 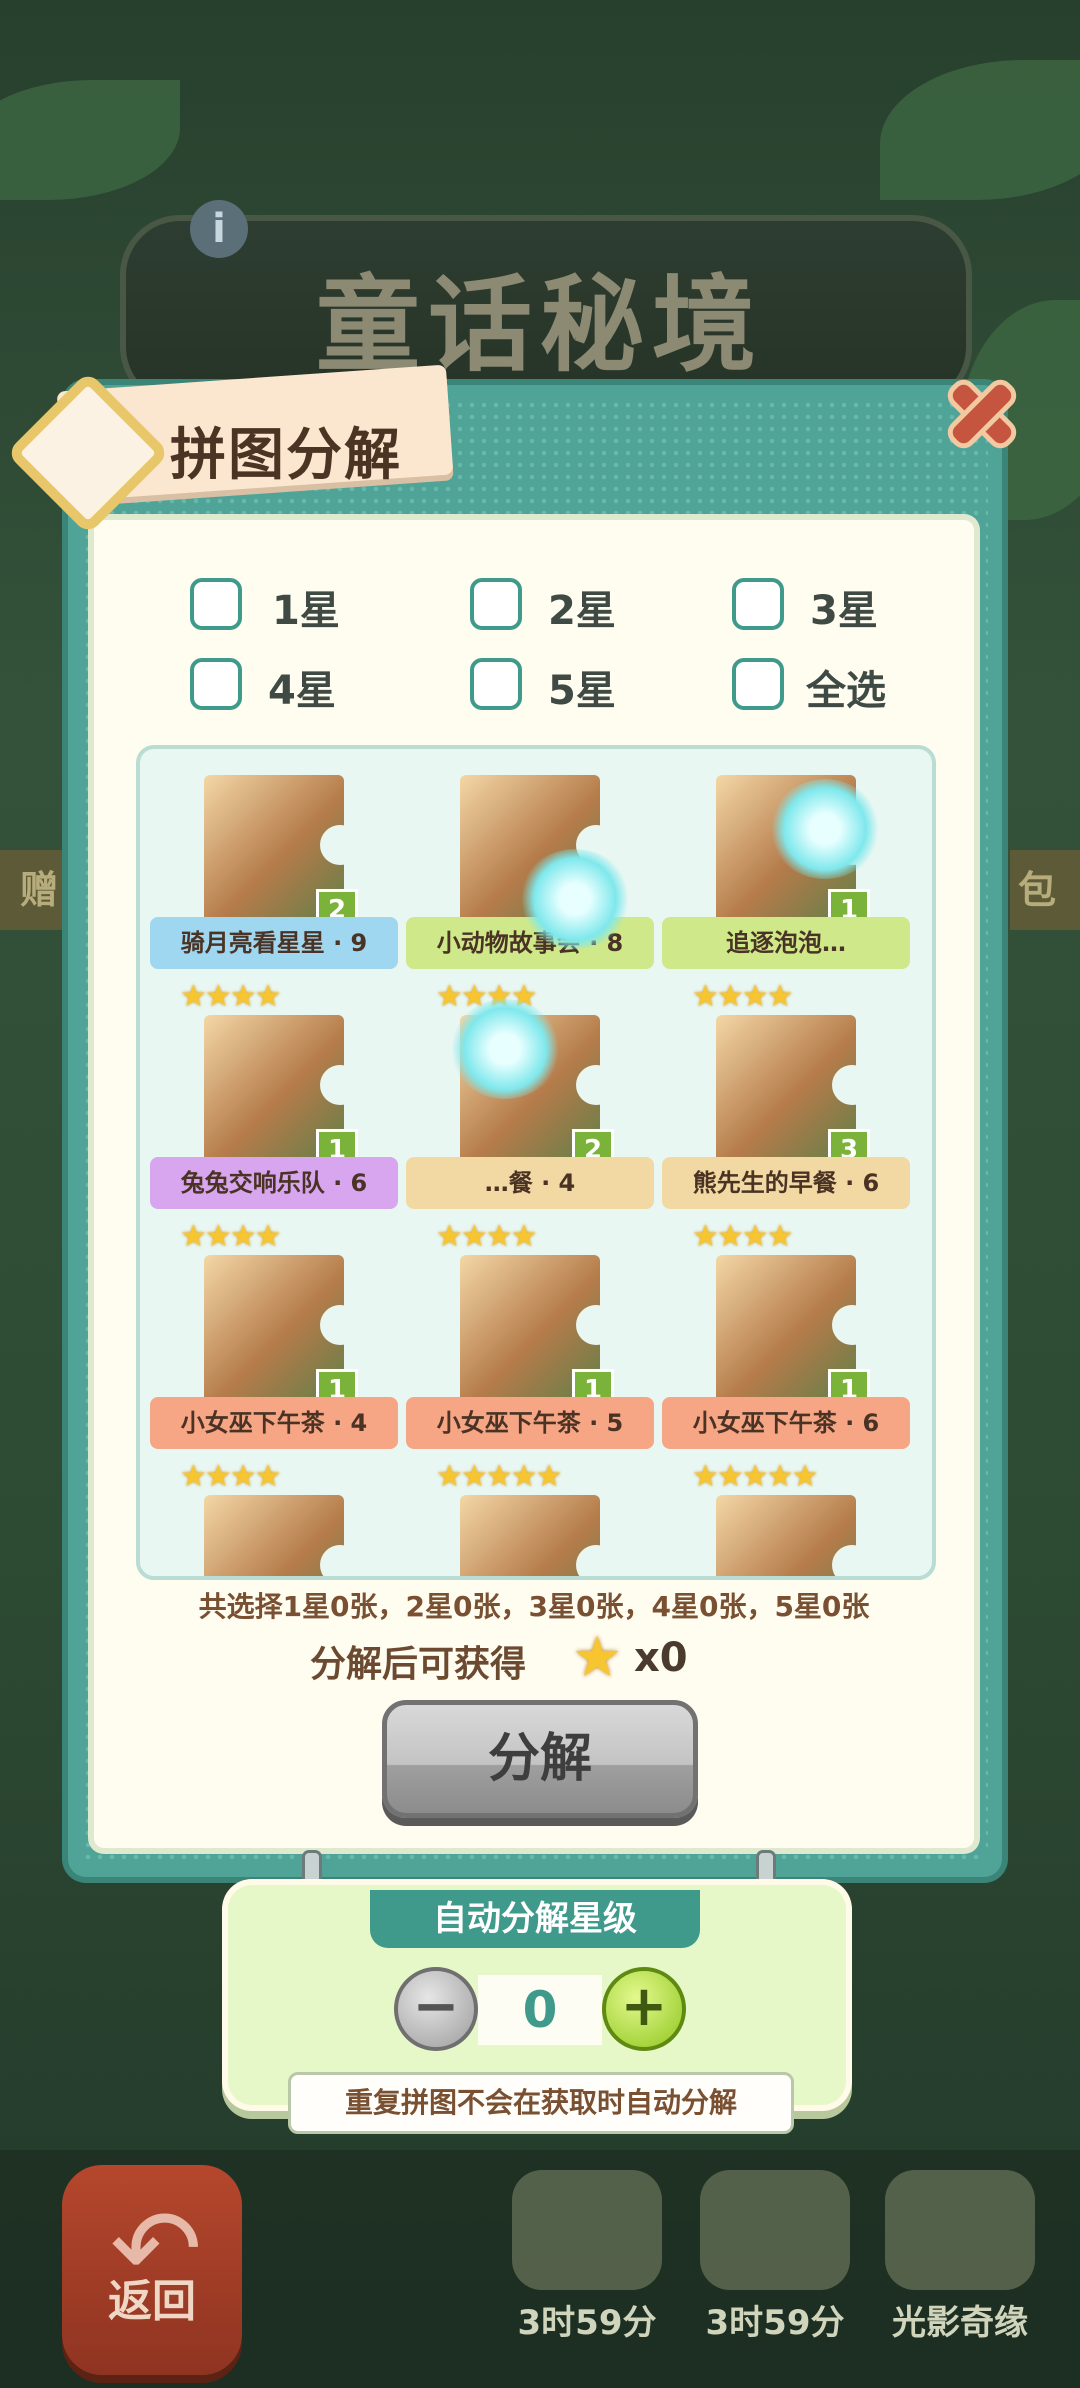 What do you see at coordinates (496, 684) in the screenshot?
I see `filter-checkbox-5star` at bounding box center [496, 684].